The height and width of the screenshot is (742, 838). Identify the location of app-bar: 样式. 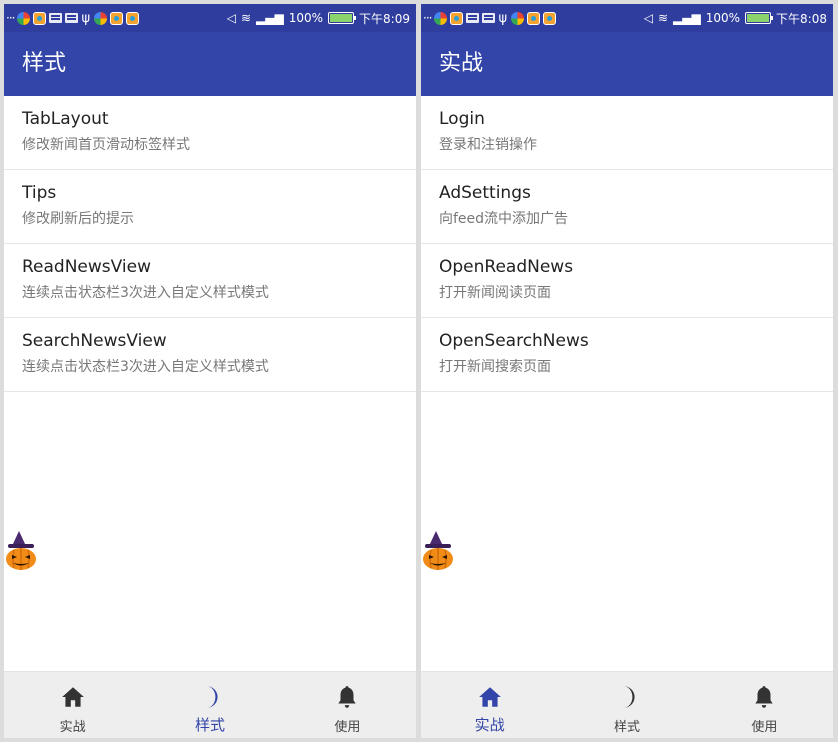
(210, 64).